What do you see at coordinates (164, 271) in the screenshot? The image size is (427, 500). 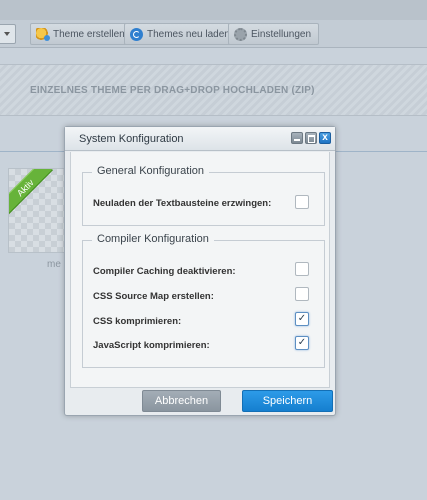 I see `compiler-caching-label: Compiler Caching deaktivieren:` at bounding box center [164, 271].